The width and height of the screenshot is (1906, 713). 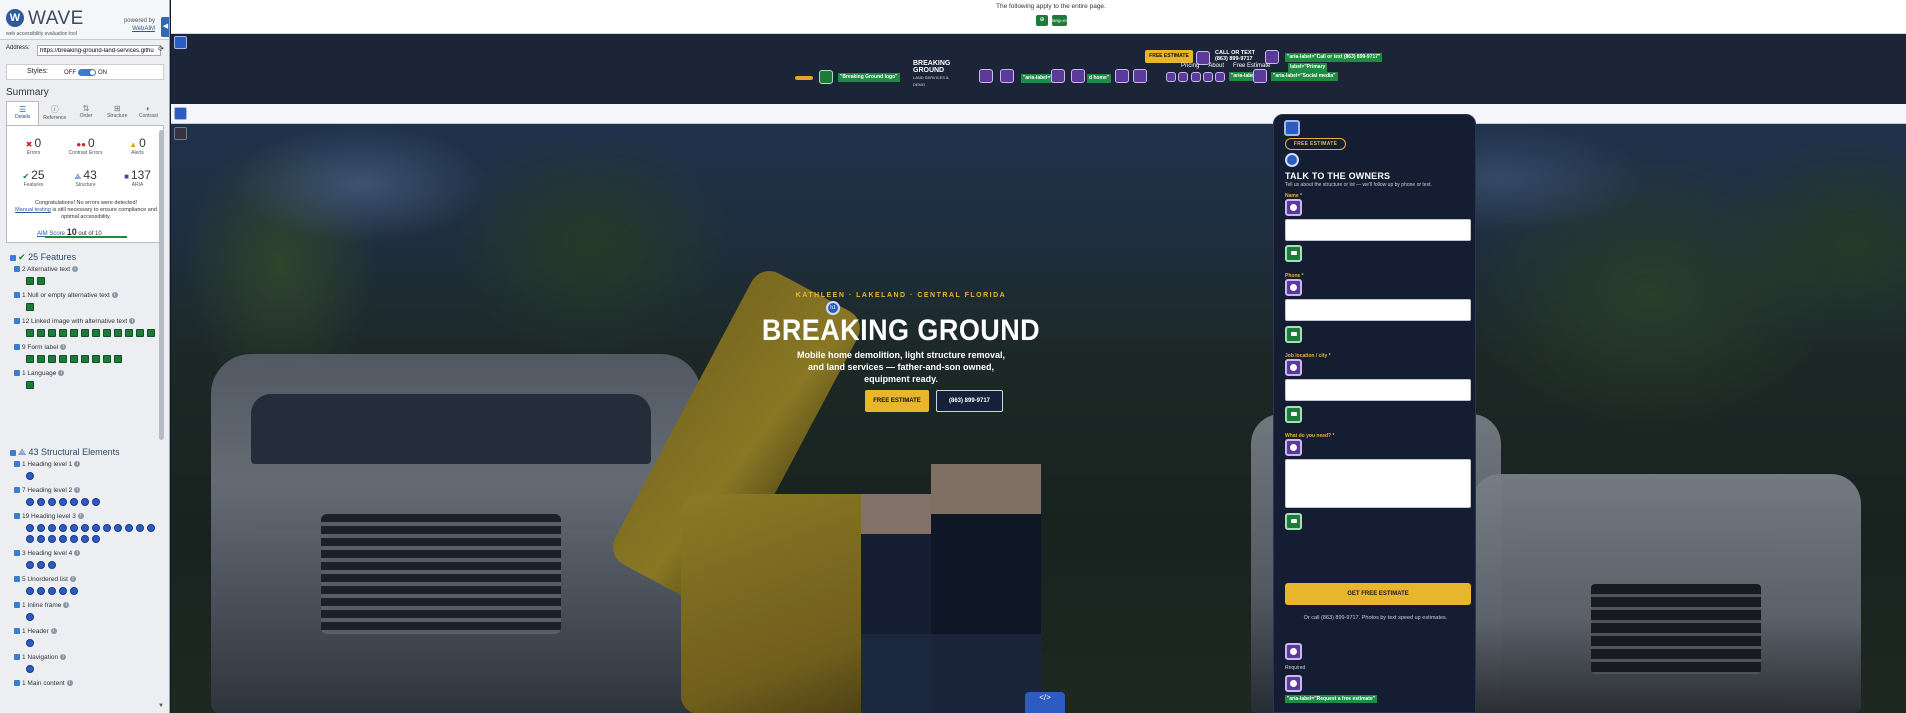 What do you see at coordinates (1292, 128) in the screenshot?
I see `form-structure-icon` at bounding box center [1292, 128].